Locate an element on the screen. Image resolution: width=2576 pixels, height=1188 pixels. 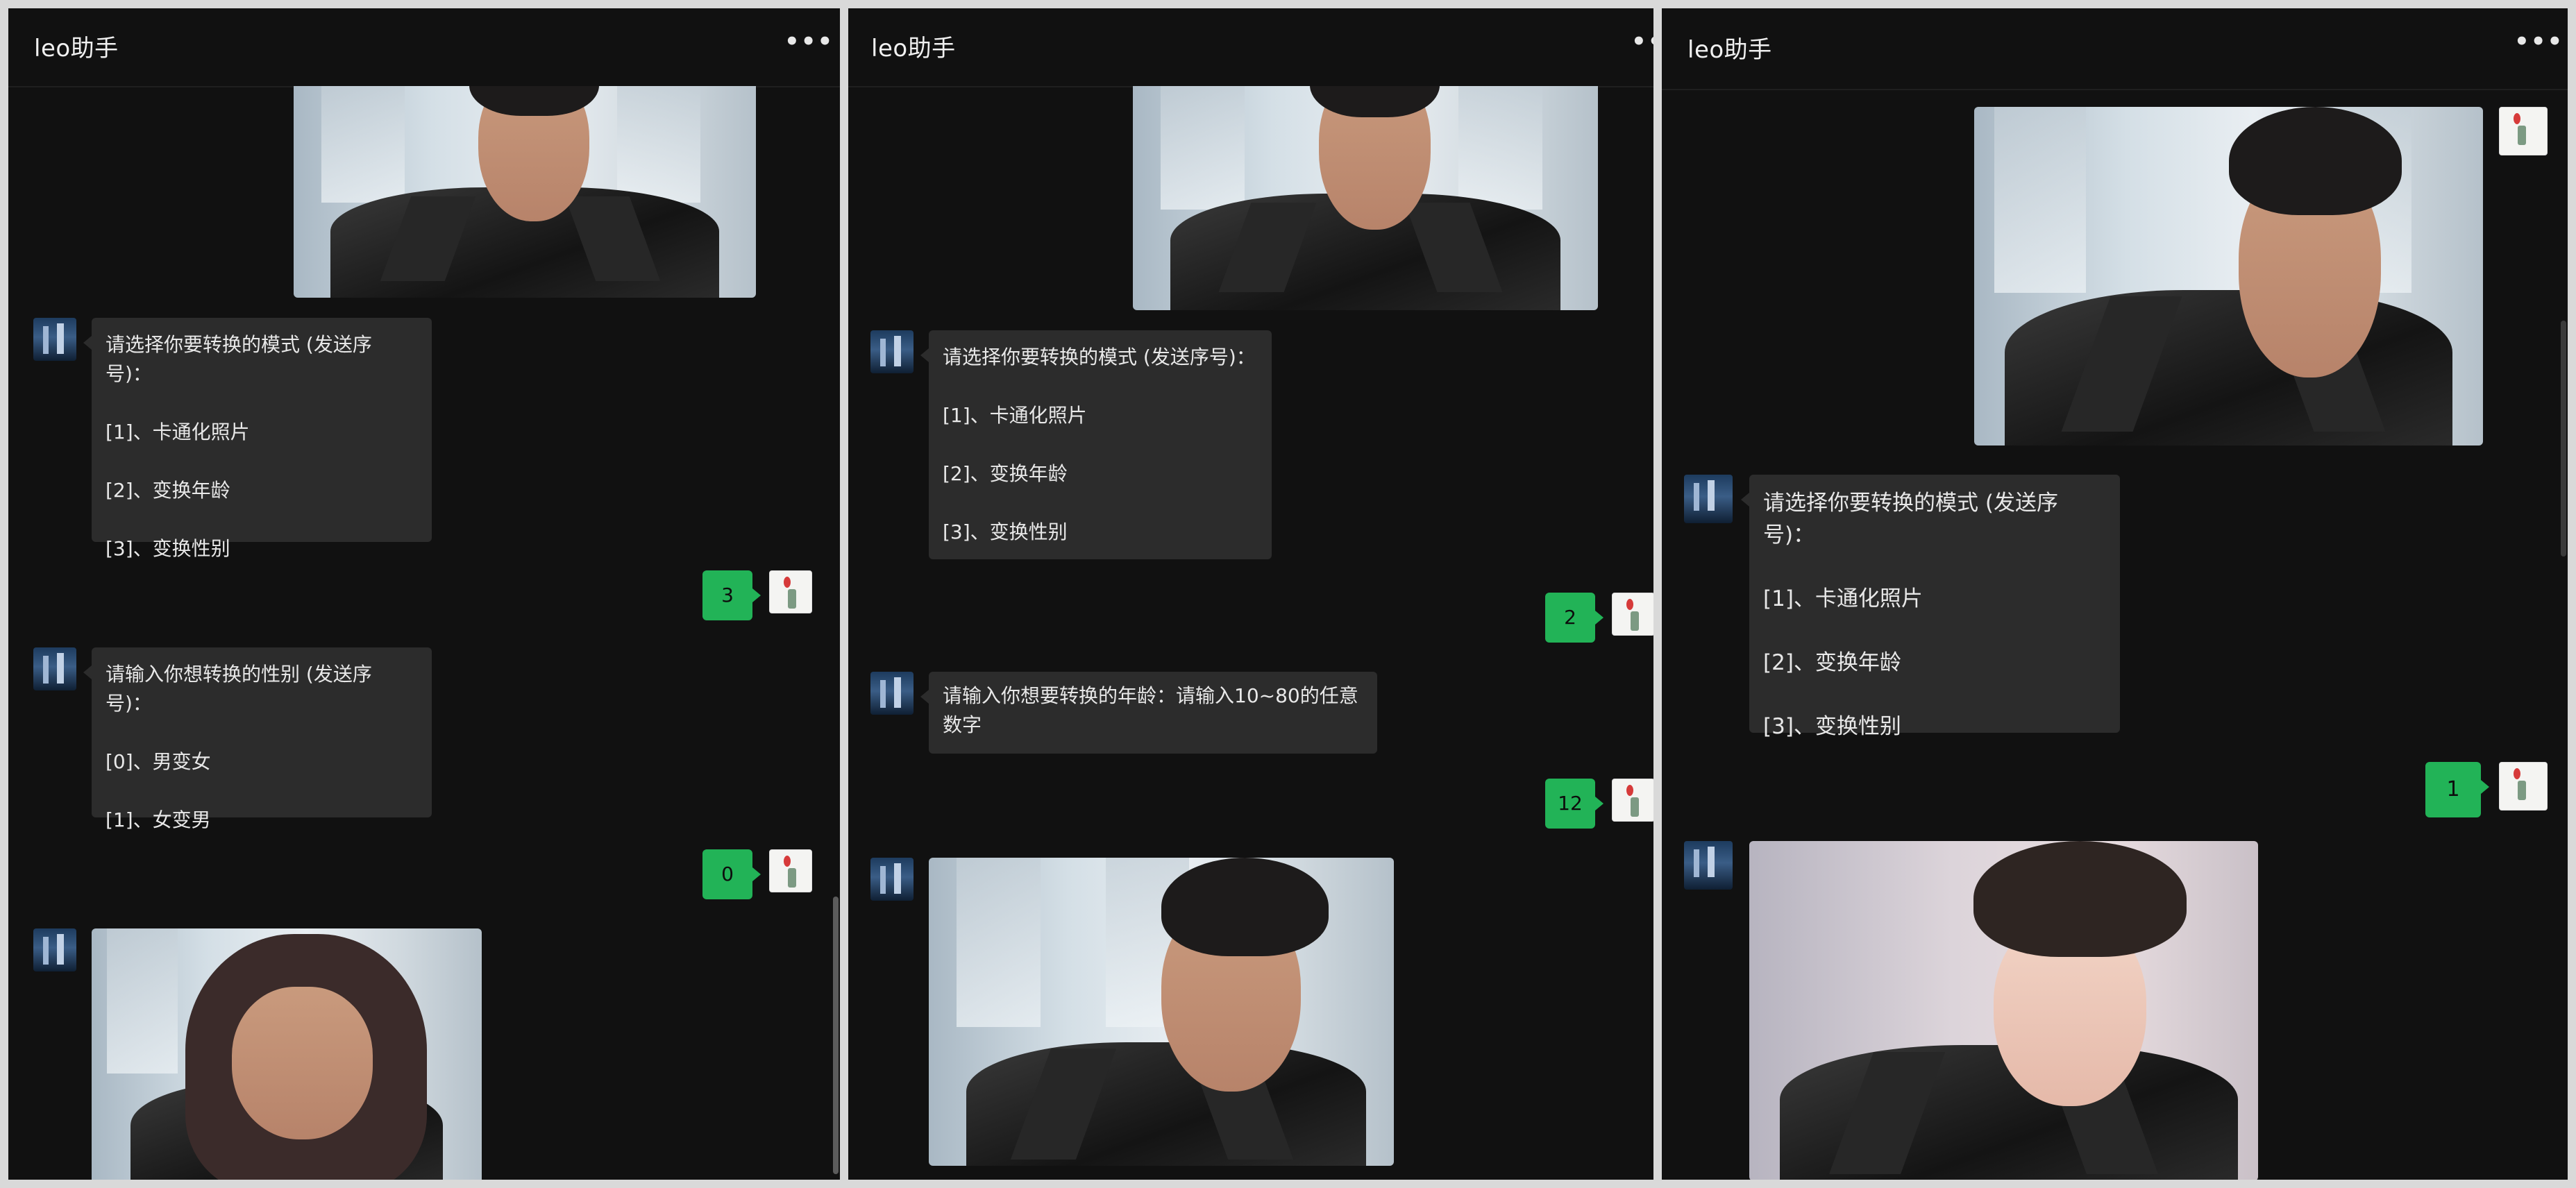
user-reply-bubble: 2 is located at coordinates (1574, 618).